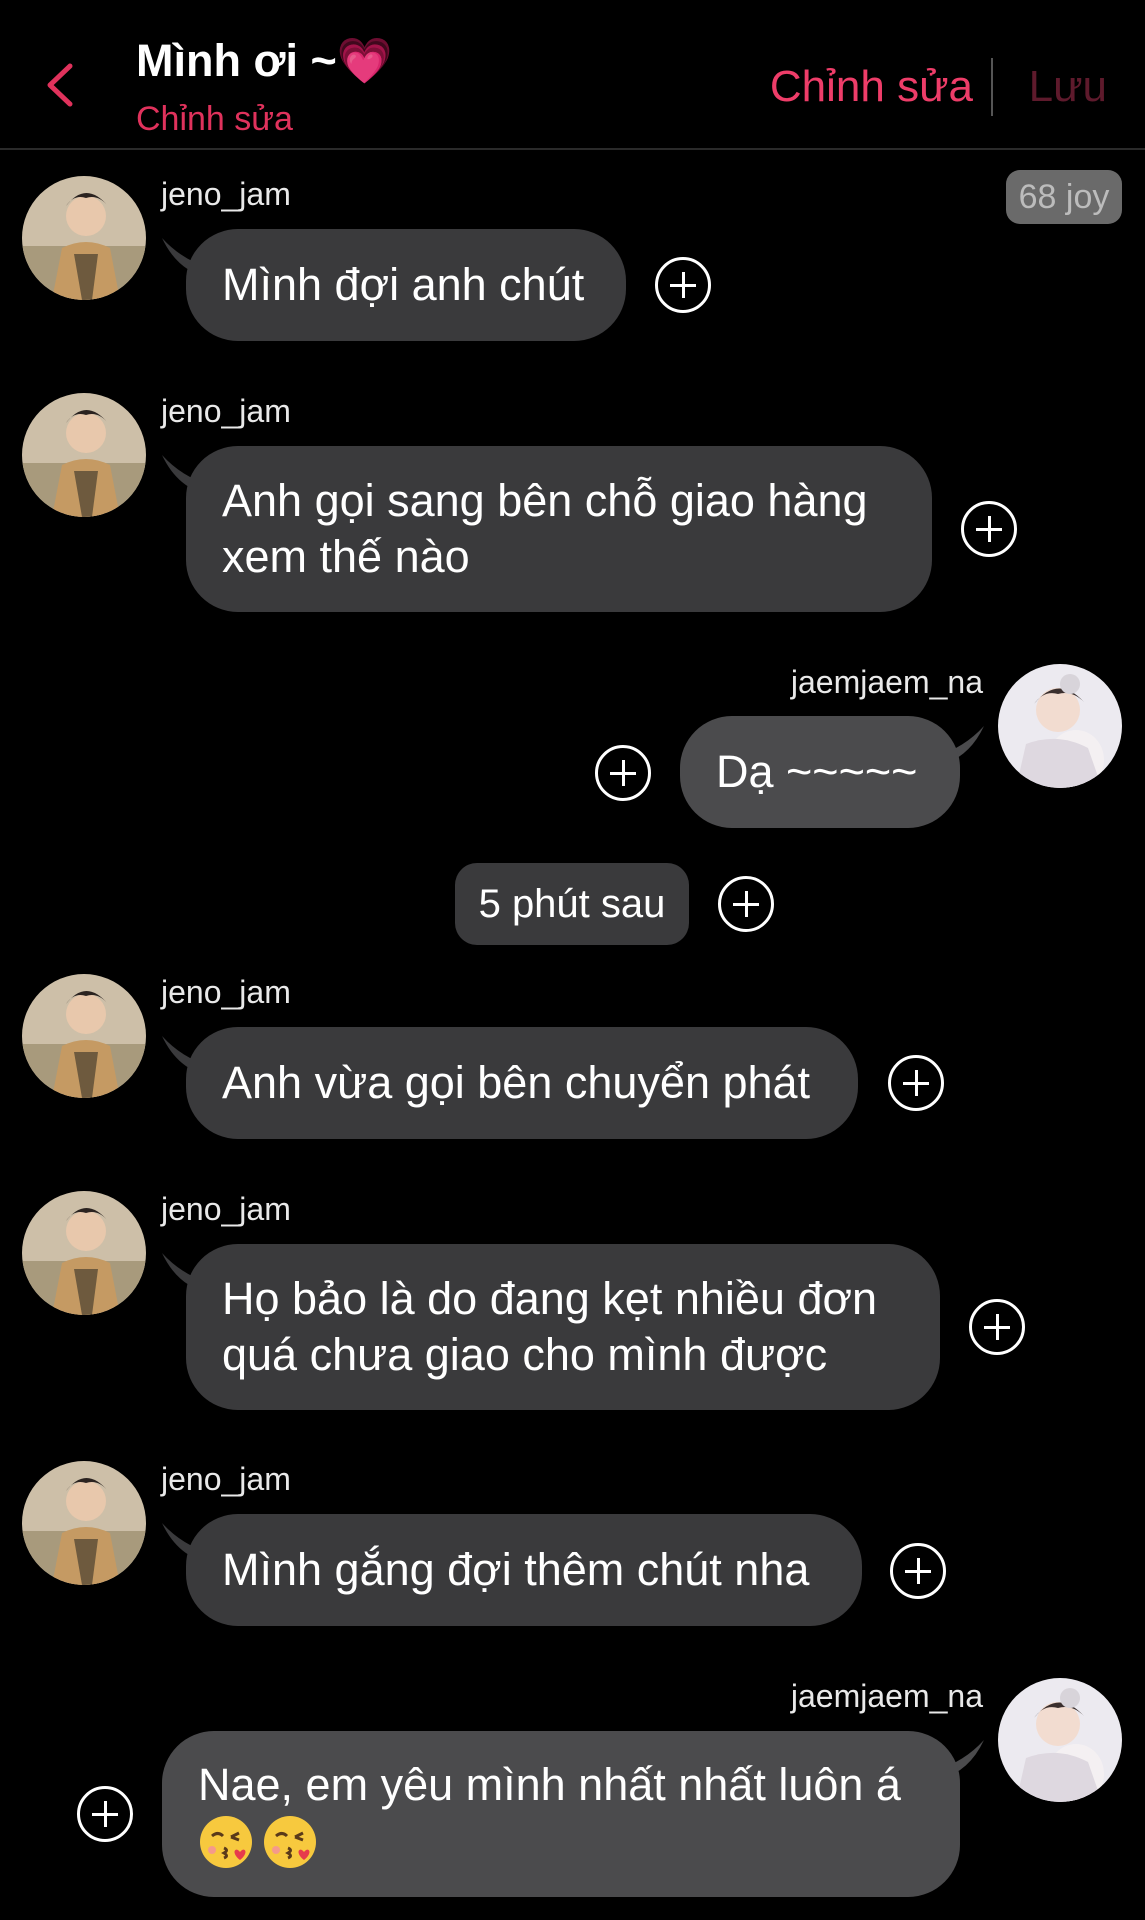 The image size is (1145, 1920). What do you see at coordinates (264, 60) in the screenshot?
I see `chat-title: Mình ơi ~💗` at bounding box center [264, 60].